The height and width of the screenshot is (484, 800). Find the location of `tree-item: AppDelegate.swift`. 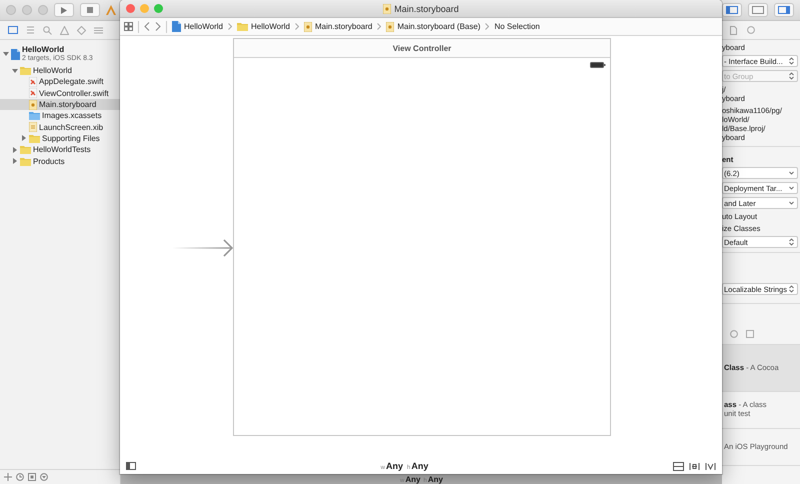

tree-item: AppDelegate.swift is located at coordinates (60, 82).